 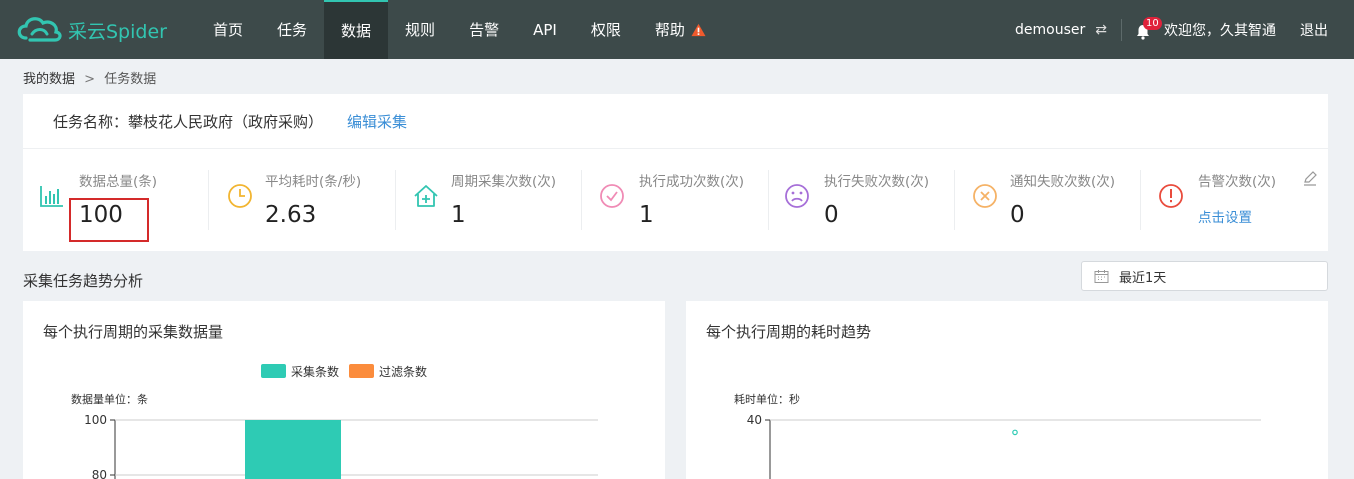 I want to click on stat-label: 执行成功次数(次), so click(x=692, y=182).